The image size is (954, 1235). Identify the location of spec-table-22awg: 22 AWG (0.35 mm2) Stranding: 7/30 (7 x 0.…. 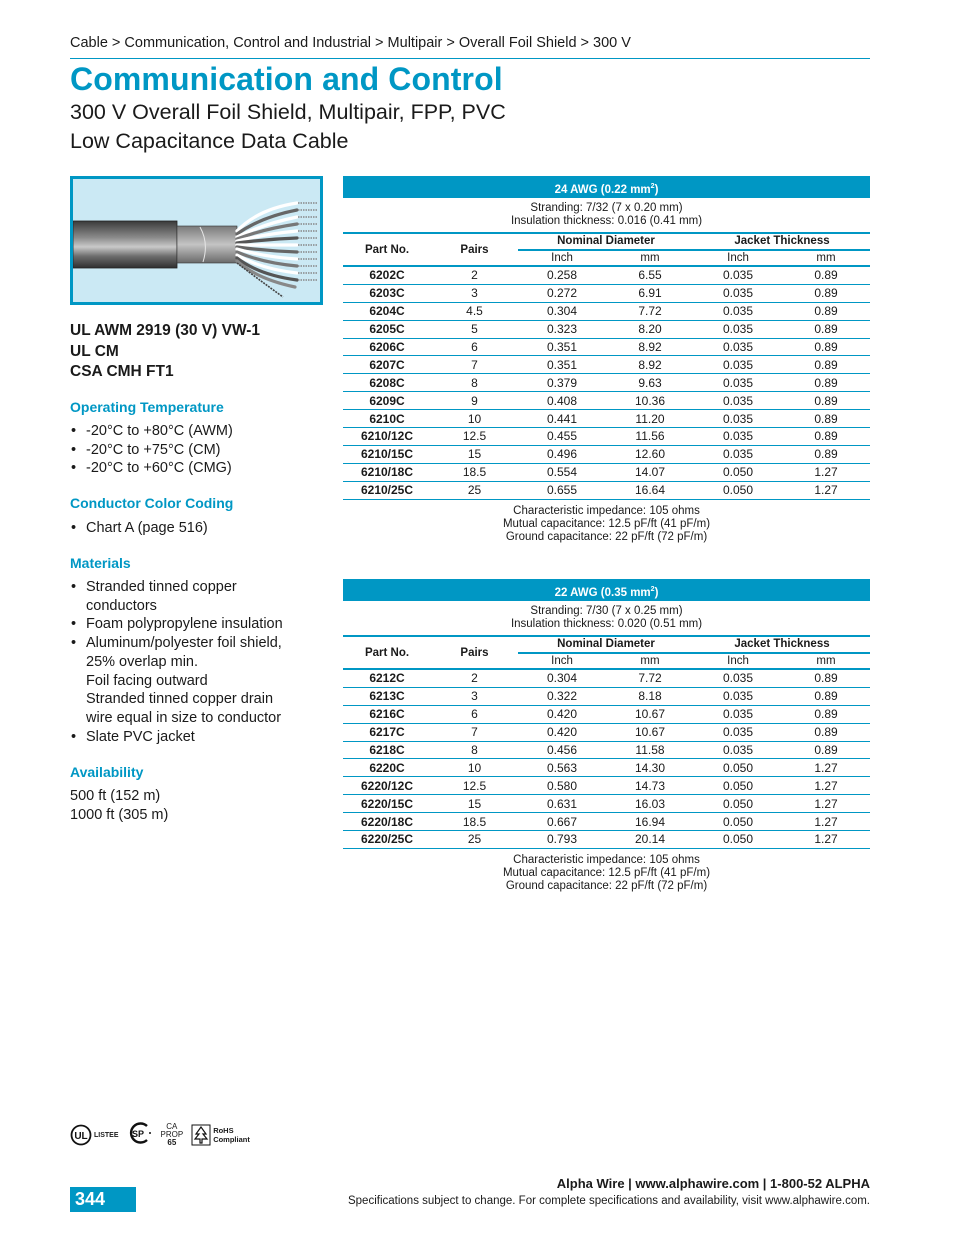
(606, 736).